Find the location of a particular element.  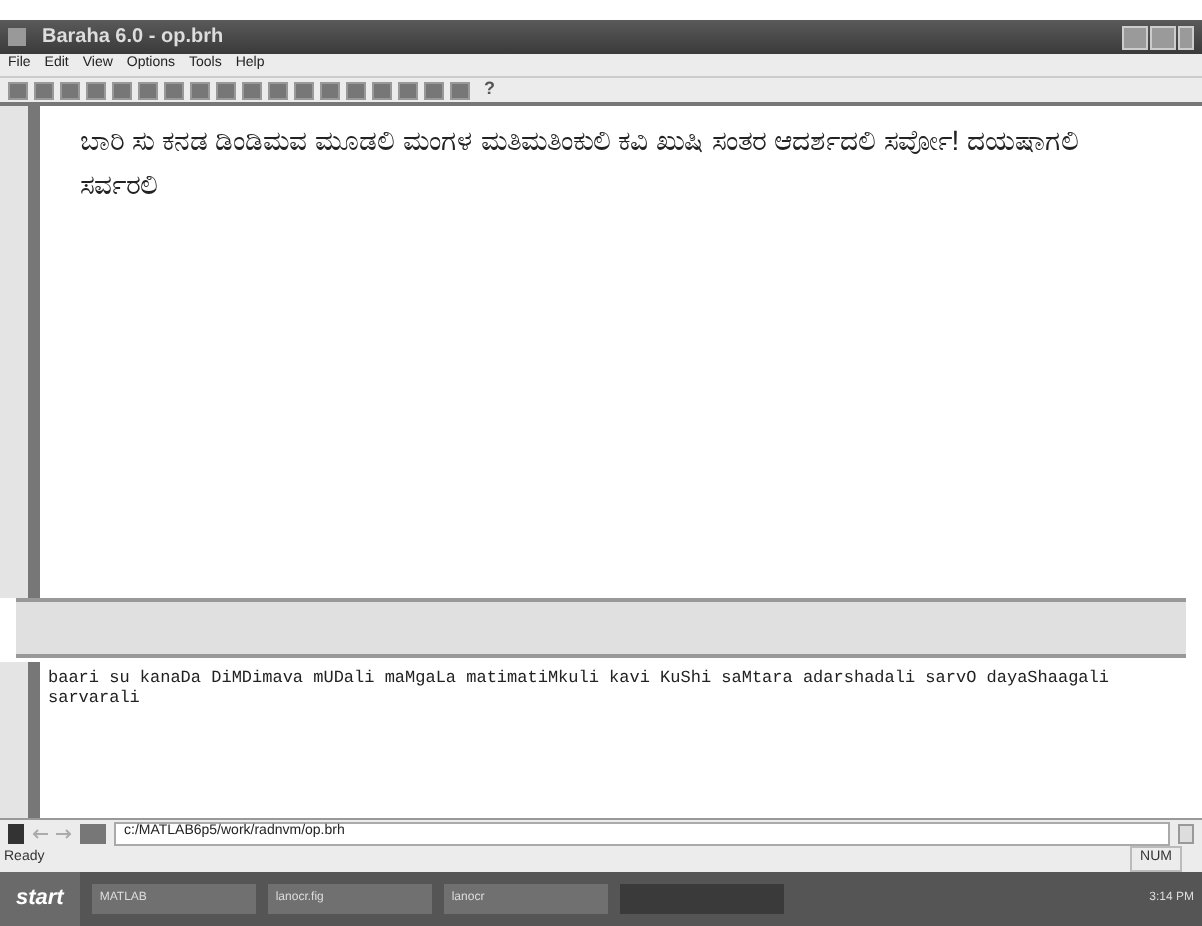

close-button is located at coordinates (1186, 37).